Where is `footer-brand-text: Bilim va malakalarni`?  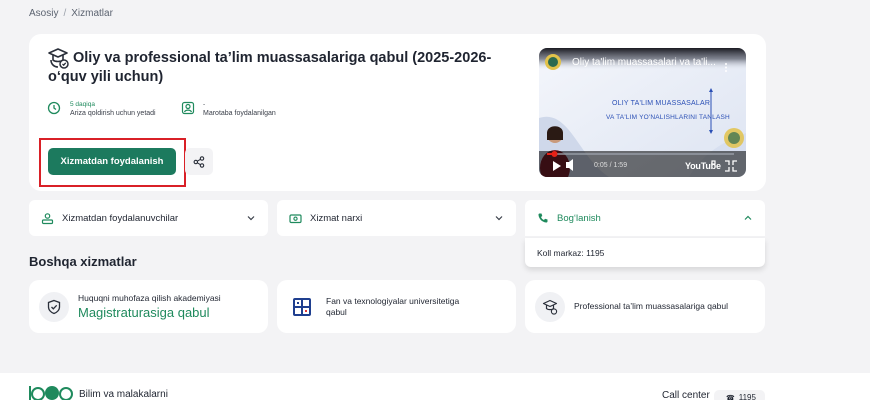 footer-brand-text: Bilim va malakalarni is located at coordinates (123, 394).